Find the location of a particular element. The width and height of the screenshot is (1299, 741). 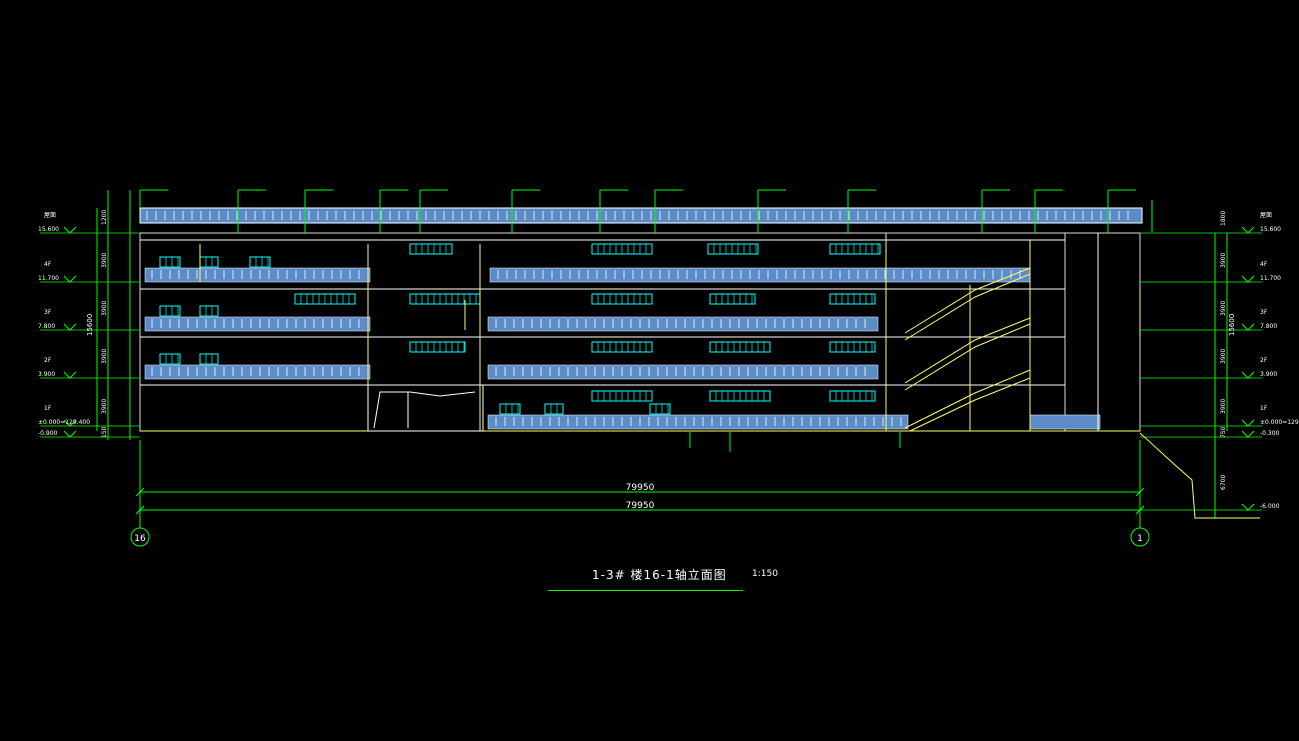

dim-segments-left: 1200 3900 3900 3900 3900 150 is located at coordinates (104, 324).